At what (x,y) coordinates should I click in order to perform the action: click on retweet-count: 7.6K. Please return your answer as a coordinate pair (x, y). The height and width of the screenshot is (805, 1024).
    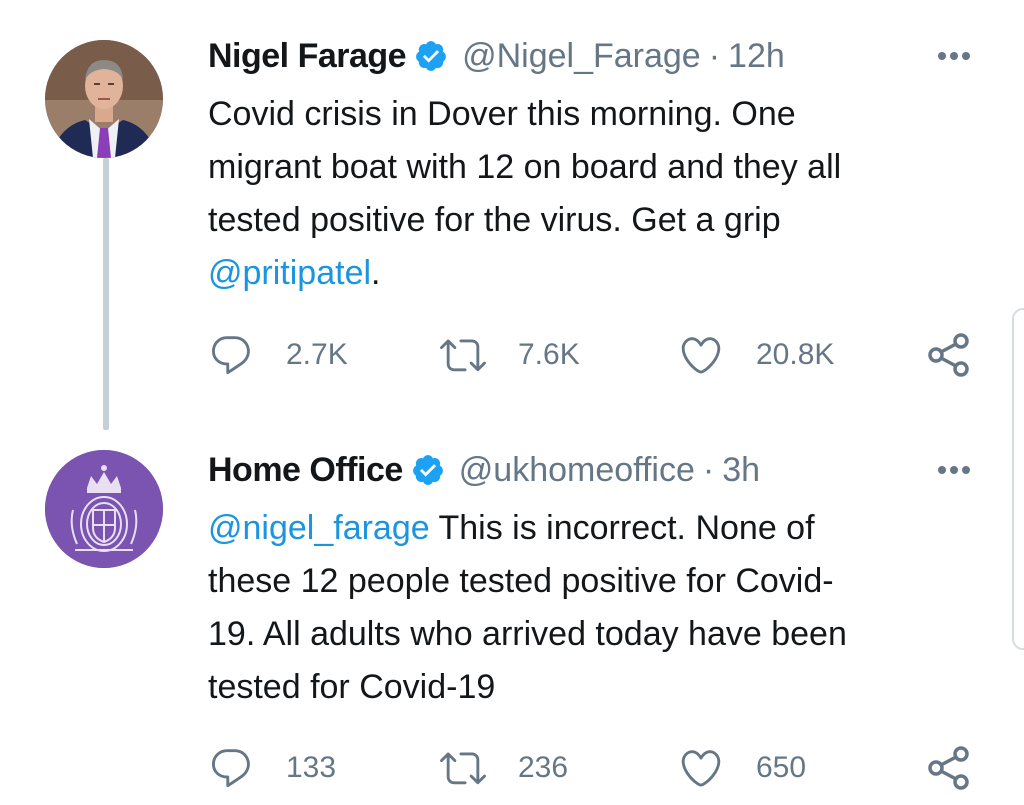
    Looking at the image, I should click on (549, 354).